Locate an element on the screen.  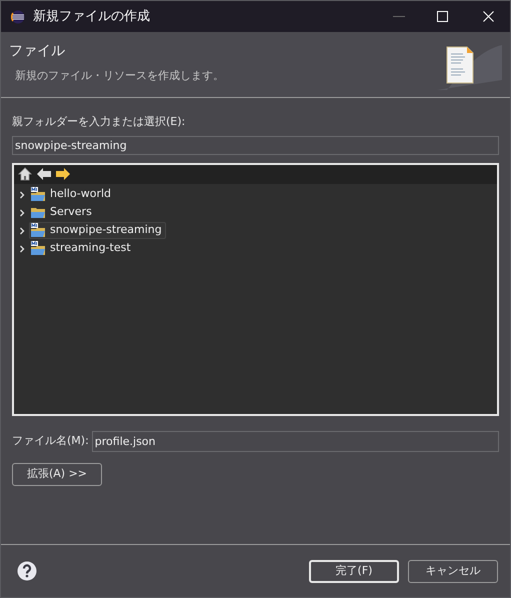
close-icon is located at coordinates (488, 16).